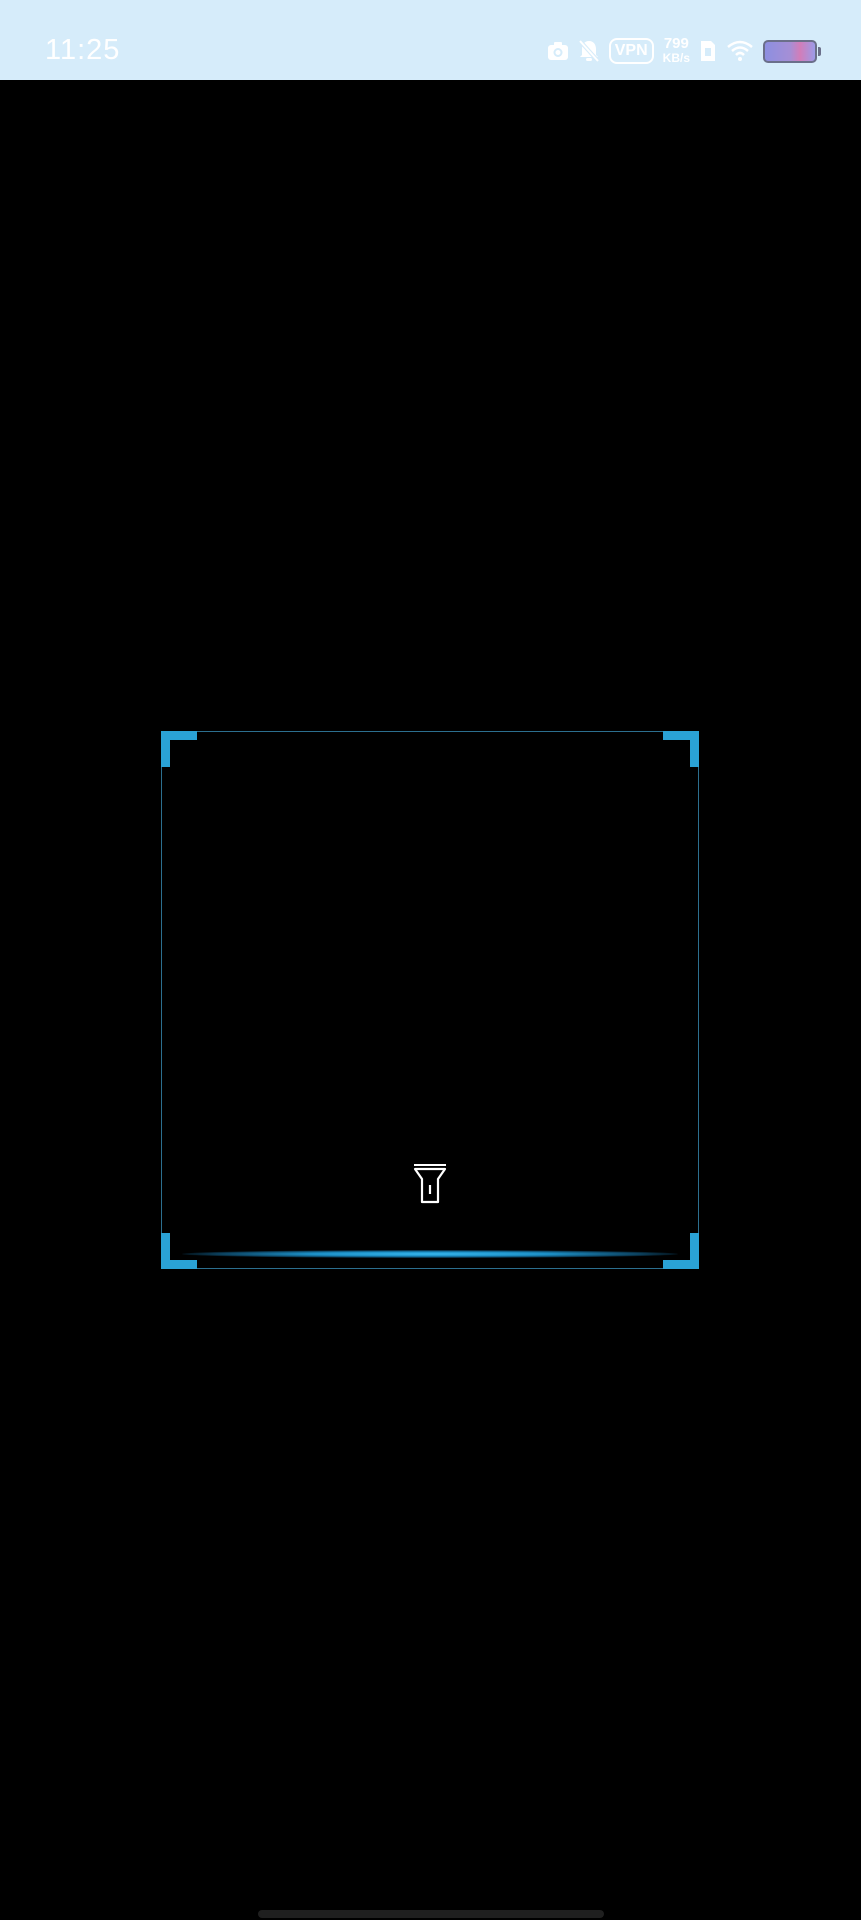 The width and height of the screenshot is (861, 1920). Describe the element at coordinates (179, 749) in the screenshot. I see `scan-frame-corner-top-left` at that location.